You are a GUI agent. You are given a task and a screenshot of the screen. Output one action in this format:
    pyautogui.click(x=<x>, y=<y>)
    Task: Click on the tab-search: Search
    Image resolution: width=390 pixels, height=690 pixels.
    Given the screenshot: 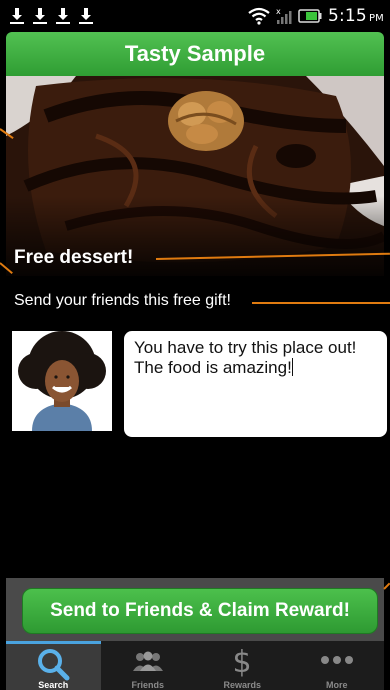 What is the action you would take?
    pyautogui.click(x=53, y=665)
    